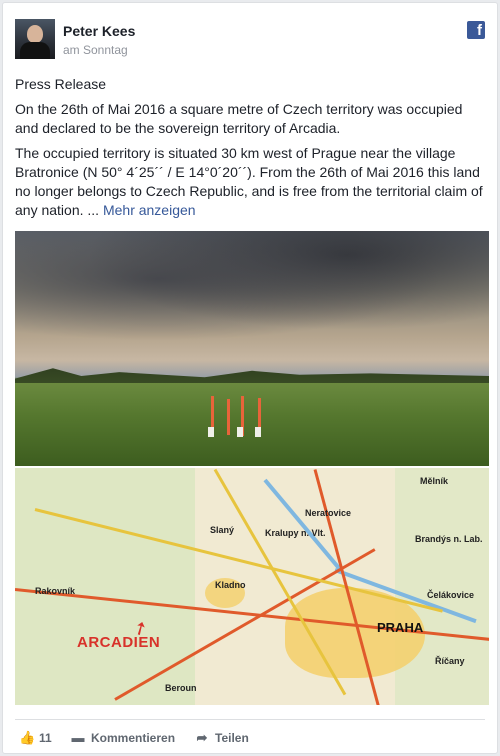 The width and height of the screenshot is (500, 756). Describe the element at coordinates (450, 661) in the screenshot. I see `map-label: Říčany` at that location.